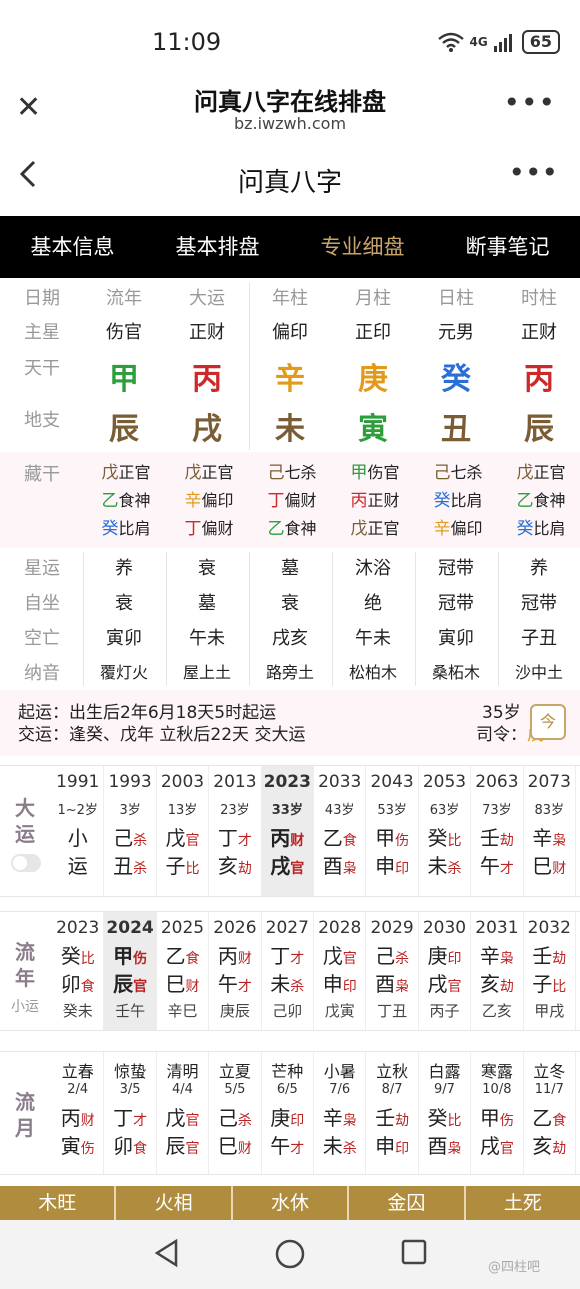 The height and width of the screenshot is (1289, 580). Describe the element at coordinates (290, 298) in the screenshot. I see `pillar-header: 年柱` at that location.